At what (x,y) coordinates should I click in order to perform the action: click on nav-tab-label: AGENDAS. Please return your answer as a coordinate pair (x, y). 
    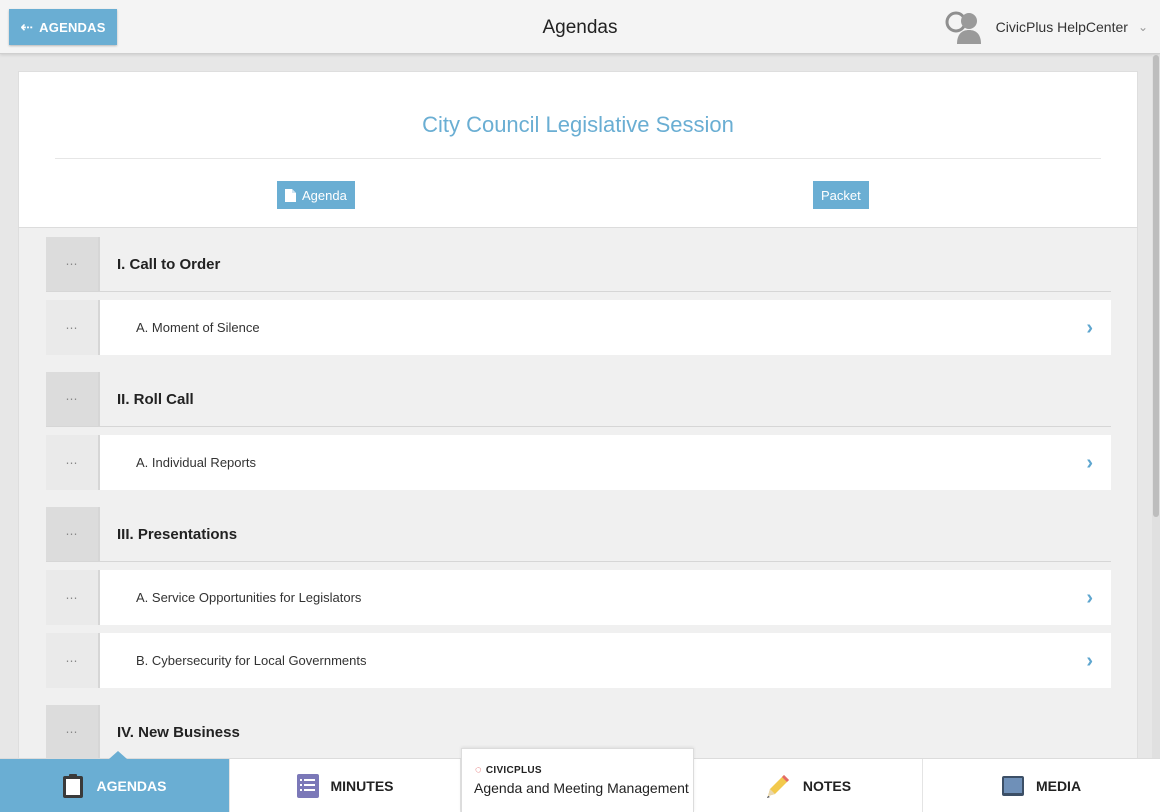
    Looking at the image, I should click on (131, 786).